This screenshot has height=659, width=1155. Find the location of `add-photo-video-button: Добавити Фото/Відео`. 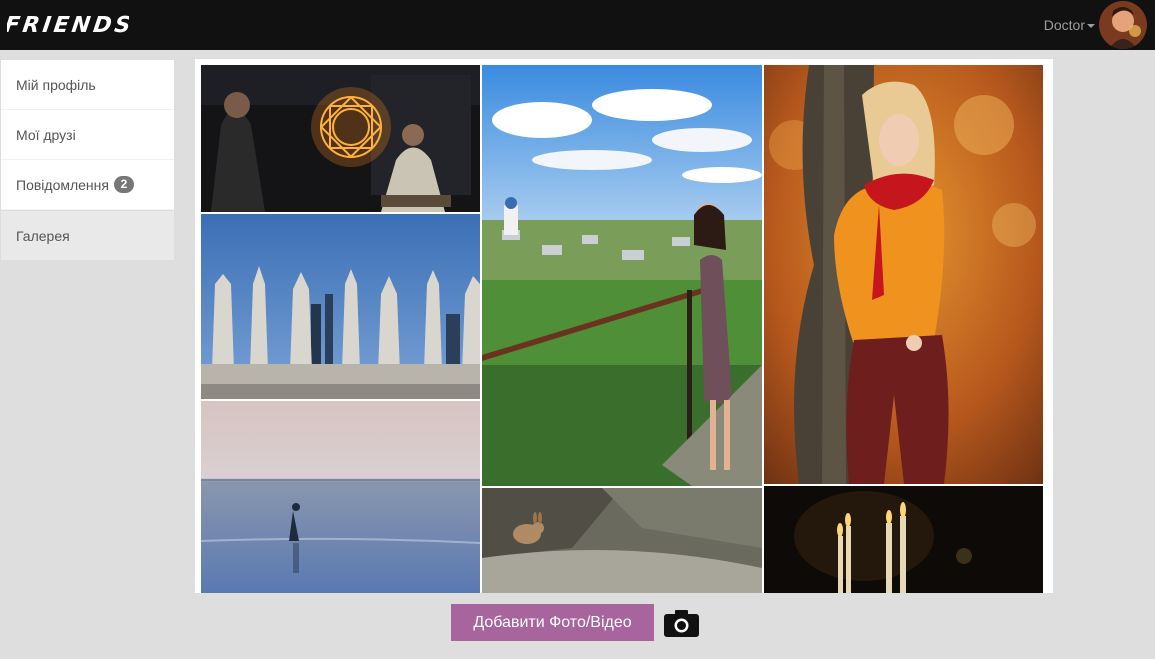

add-photo-video-button: Добавити Фото/Відео is located at coordinates (552, 622).